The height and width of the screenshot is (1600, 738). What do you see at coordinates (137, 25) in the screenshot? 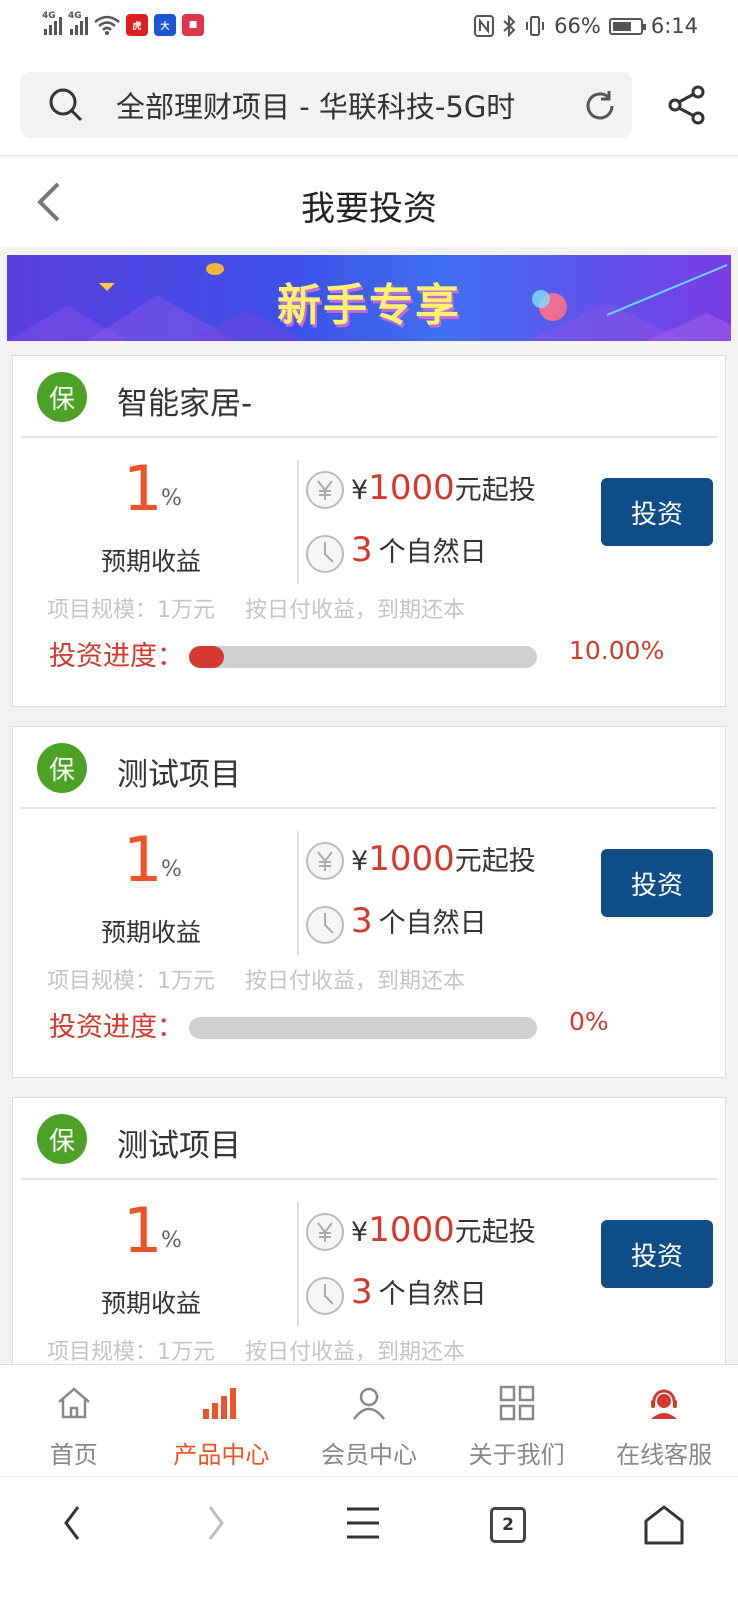
I see `hupu-app-icon: 虎` at bounding box center [137, 25].